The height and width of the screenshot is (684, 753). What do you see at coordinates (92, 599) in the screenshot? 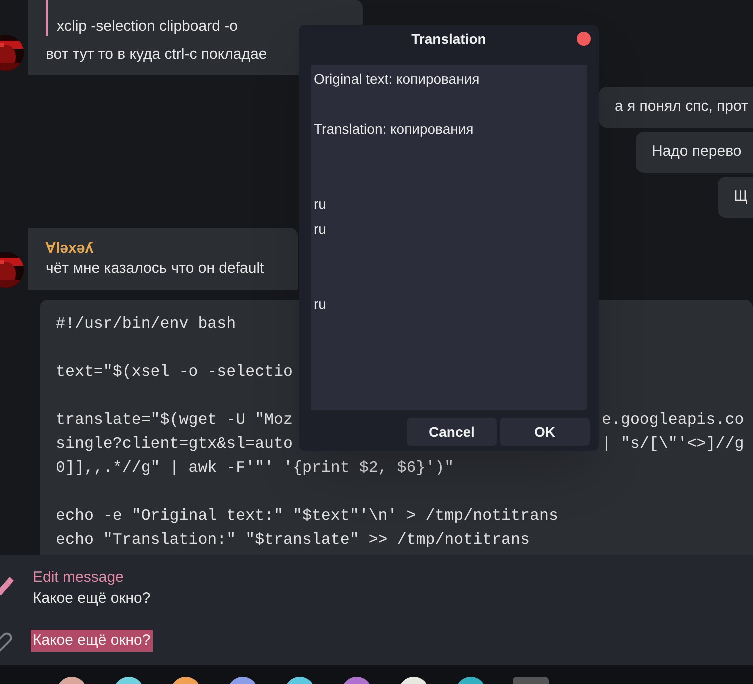
I see `edited-message-text: Какое ещё окно?` at bounding box center [92, 599].